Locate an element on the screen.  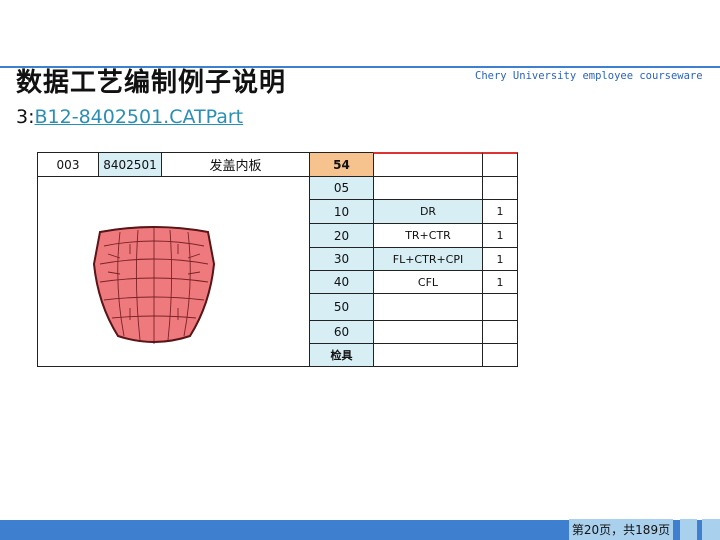
table-row: 30 FL+CTR+CPI 1 is located at coordinates (413, 259).